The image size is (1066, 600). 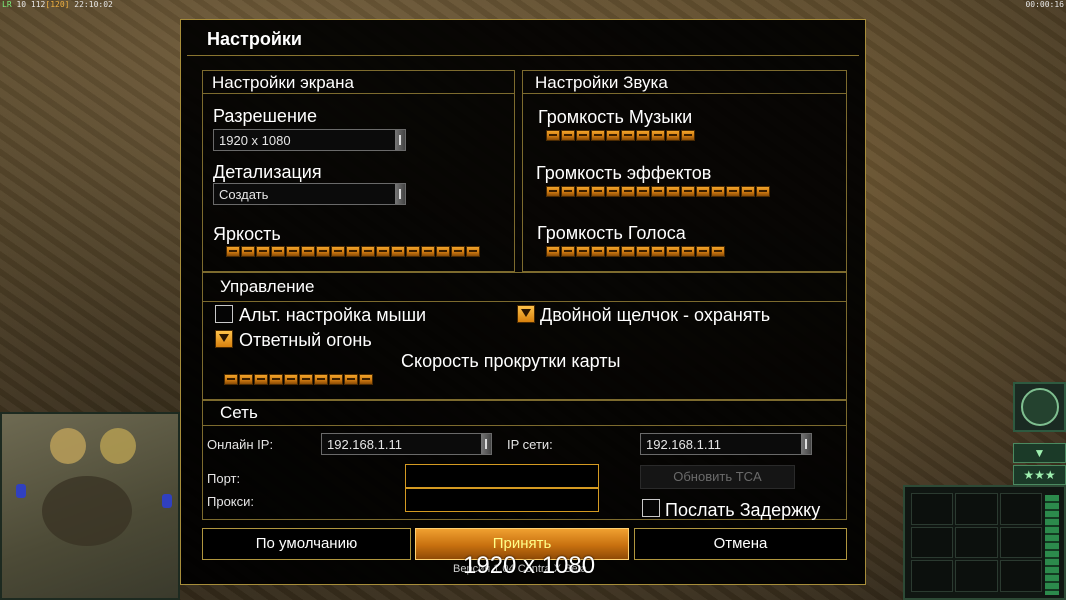 What do you see at coordinates (224, 339) in the screenshot?
I see `return-fire-checkbox` at bounding box center [224, 339].